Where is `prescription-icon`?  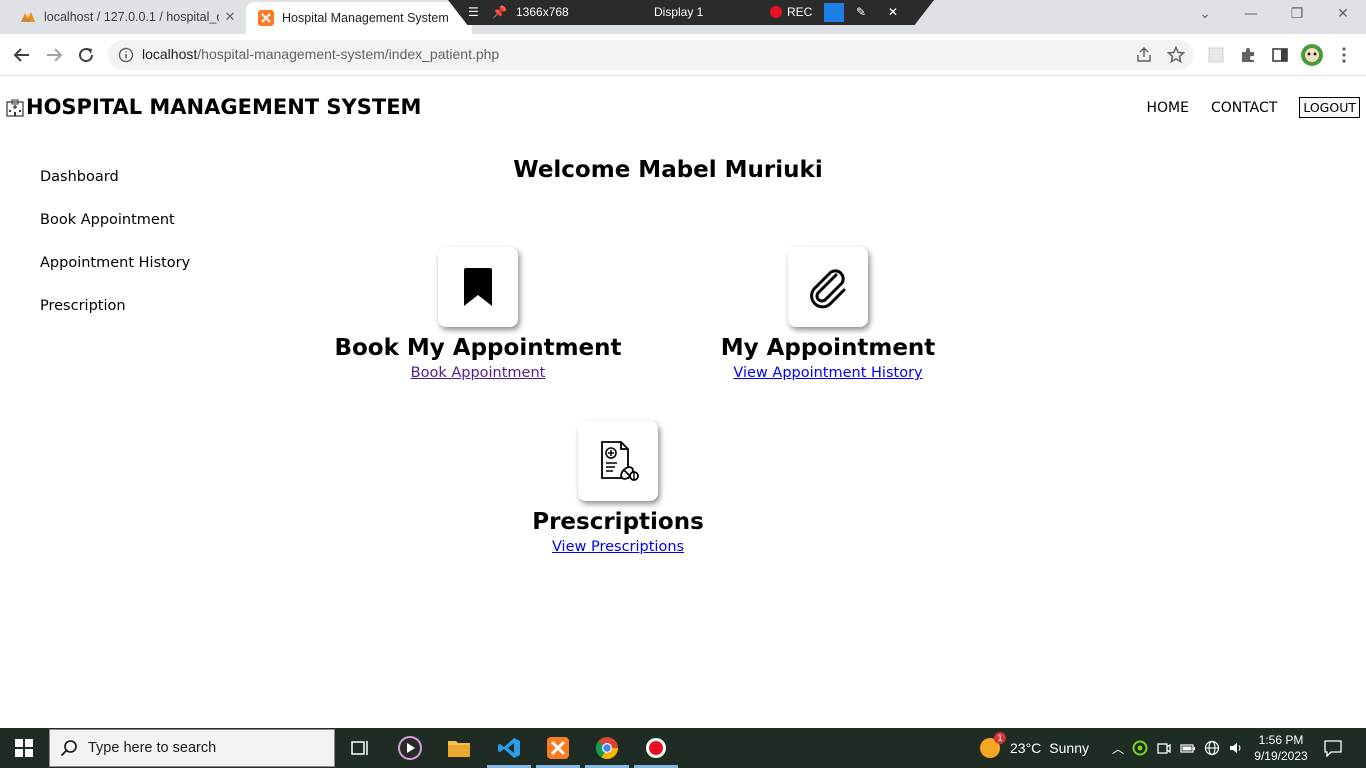
prescription-icon is located at coordinates (620, 461).